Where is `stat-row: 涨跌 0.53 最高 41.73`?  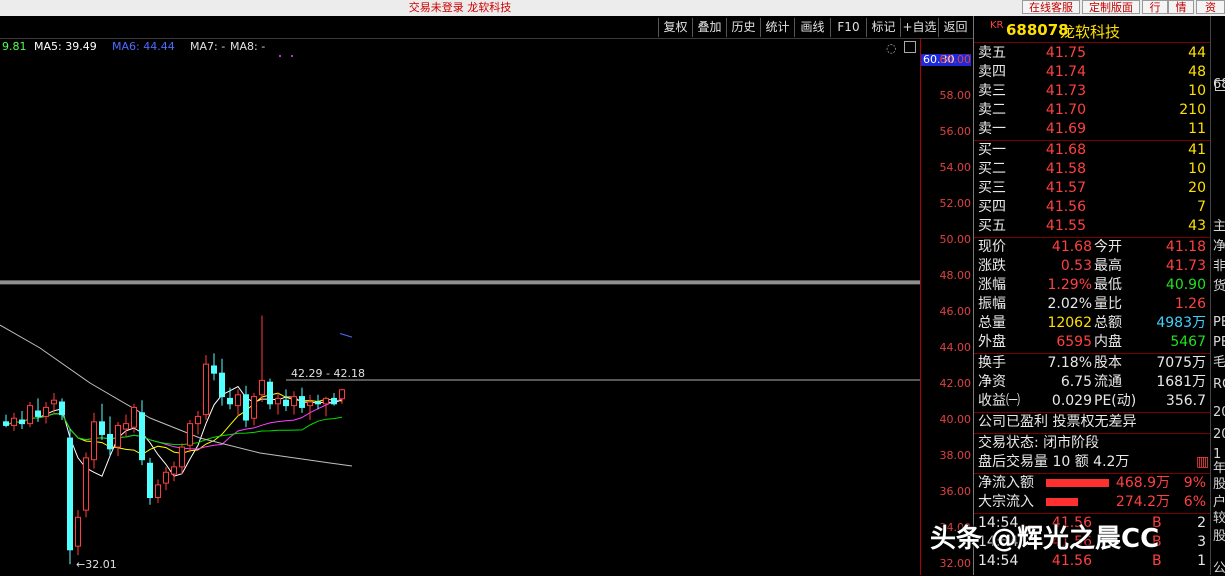
stat-row: 涨跌 0.53 最高 41.73 is located at coordinates (1092, 266).